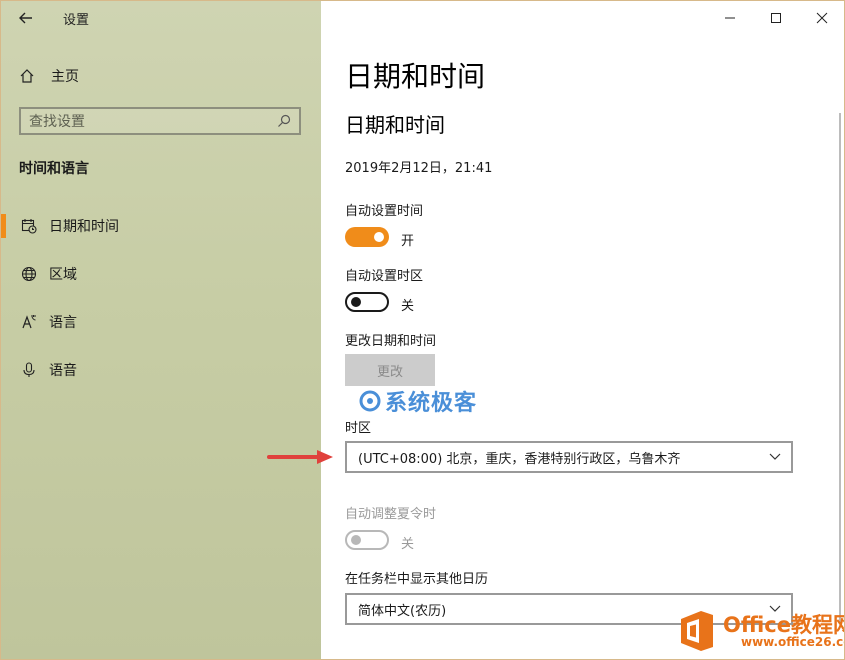  I want to click on sidebar-item-language: 语言, so click(161, 322).